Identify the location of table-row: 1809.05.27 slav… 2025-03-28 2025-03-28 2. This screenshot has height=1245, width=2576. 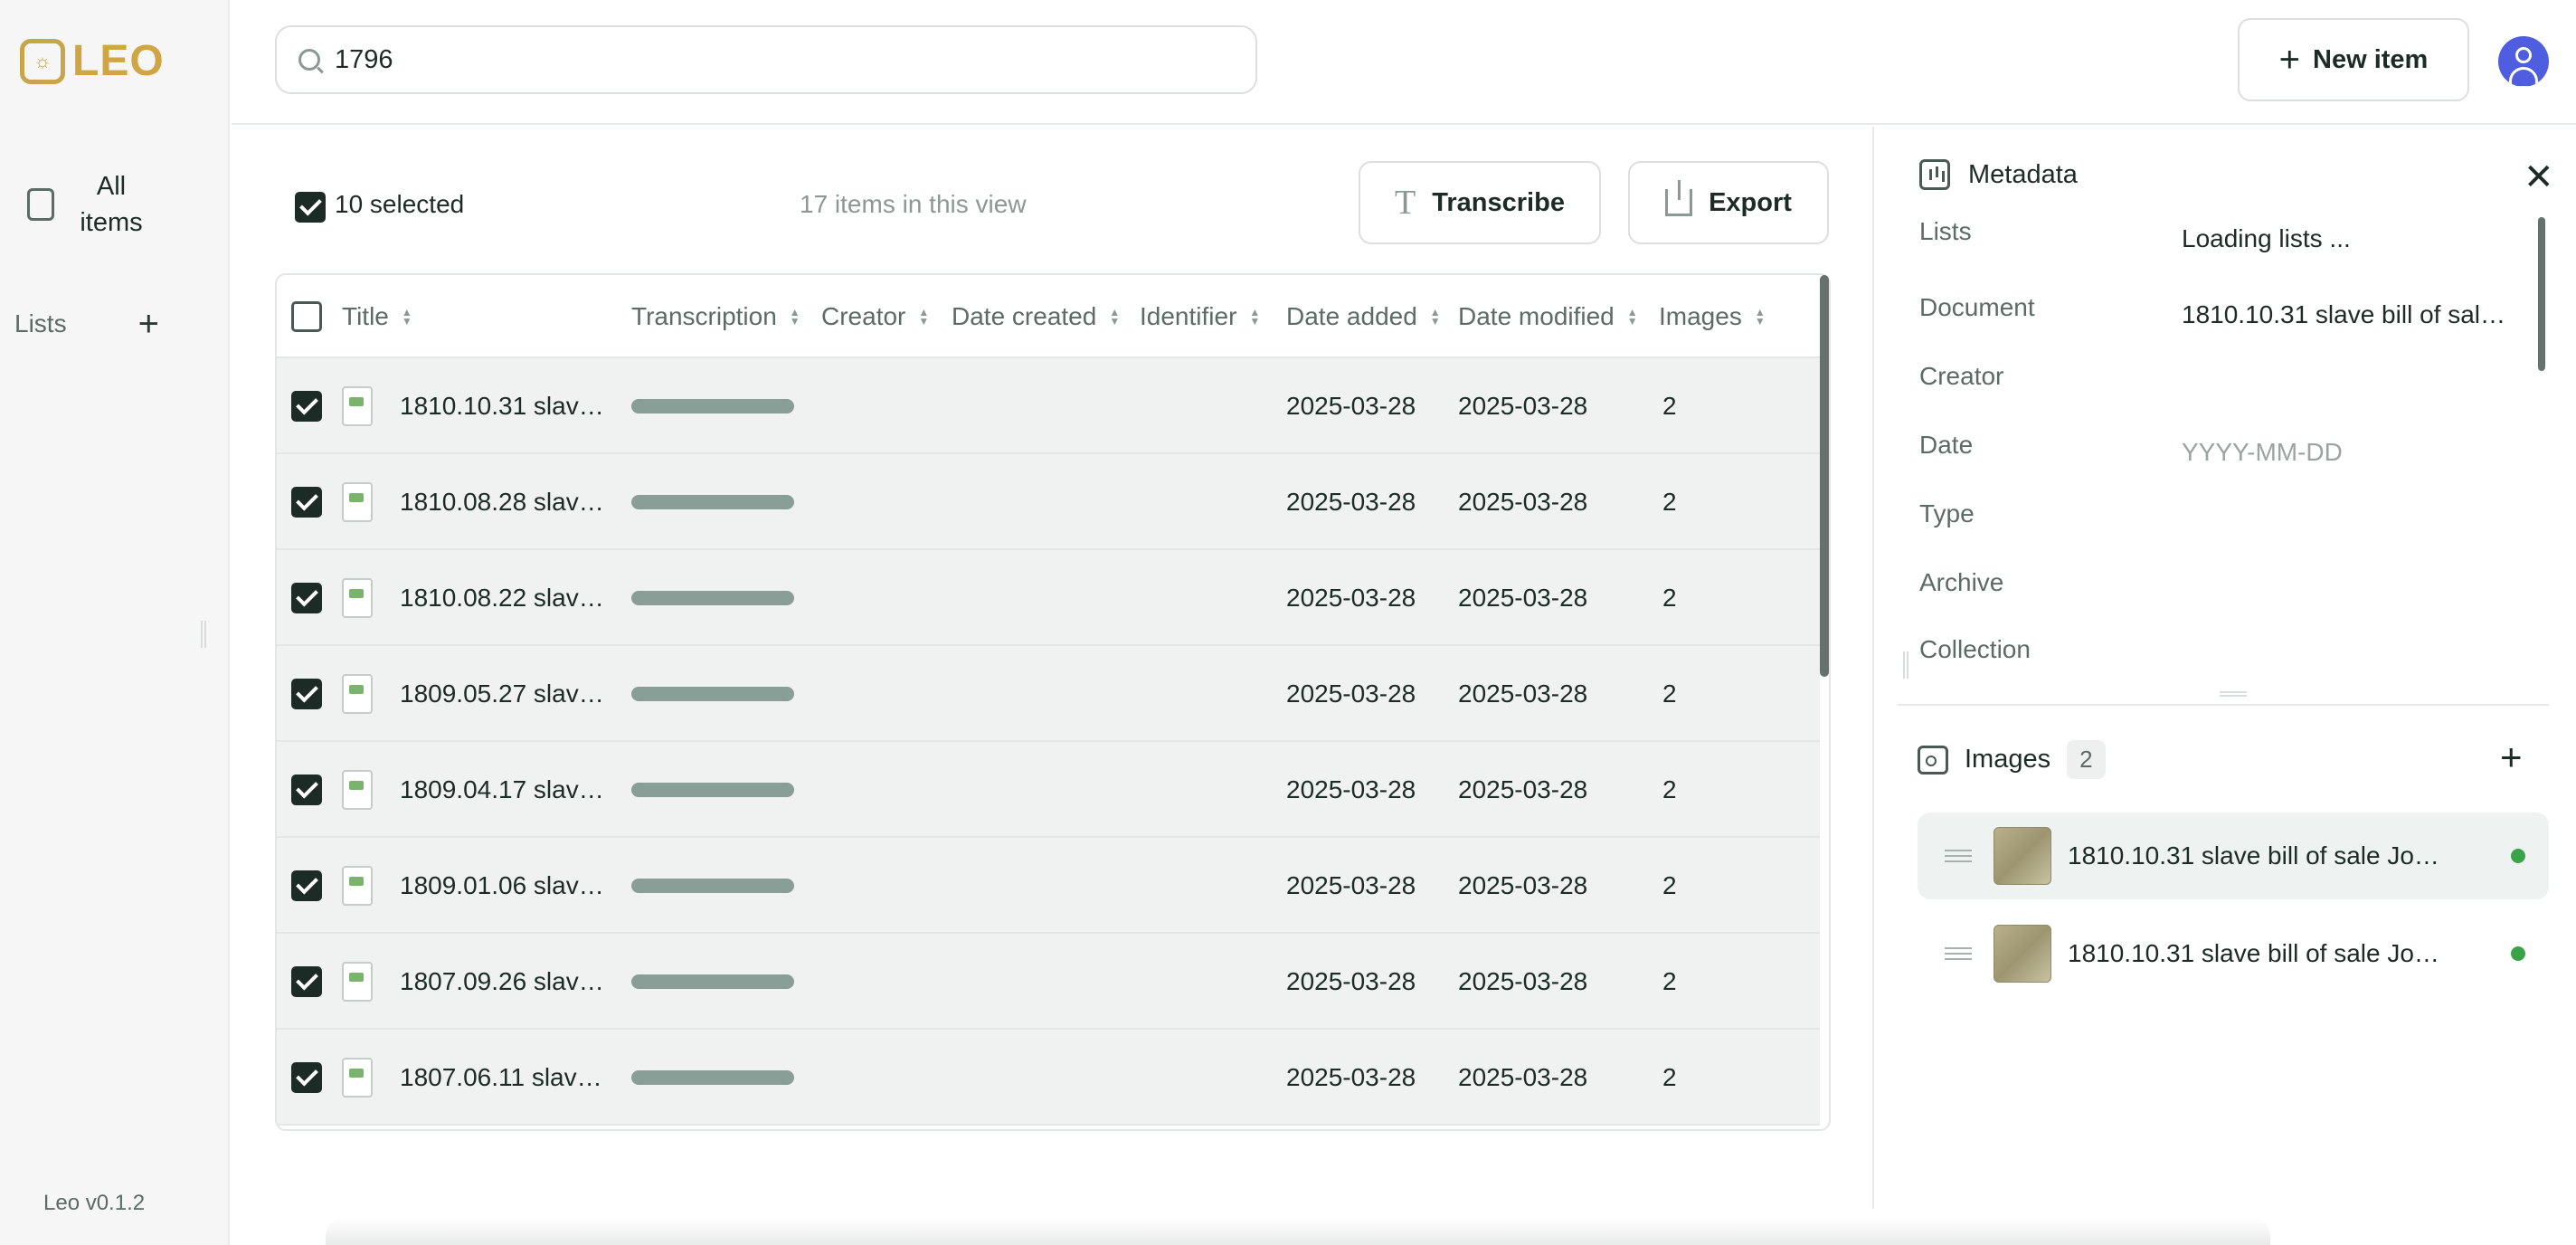
(1049, 694).